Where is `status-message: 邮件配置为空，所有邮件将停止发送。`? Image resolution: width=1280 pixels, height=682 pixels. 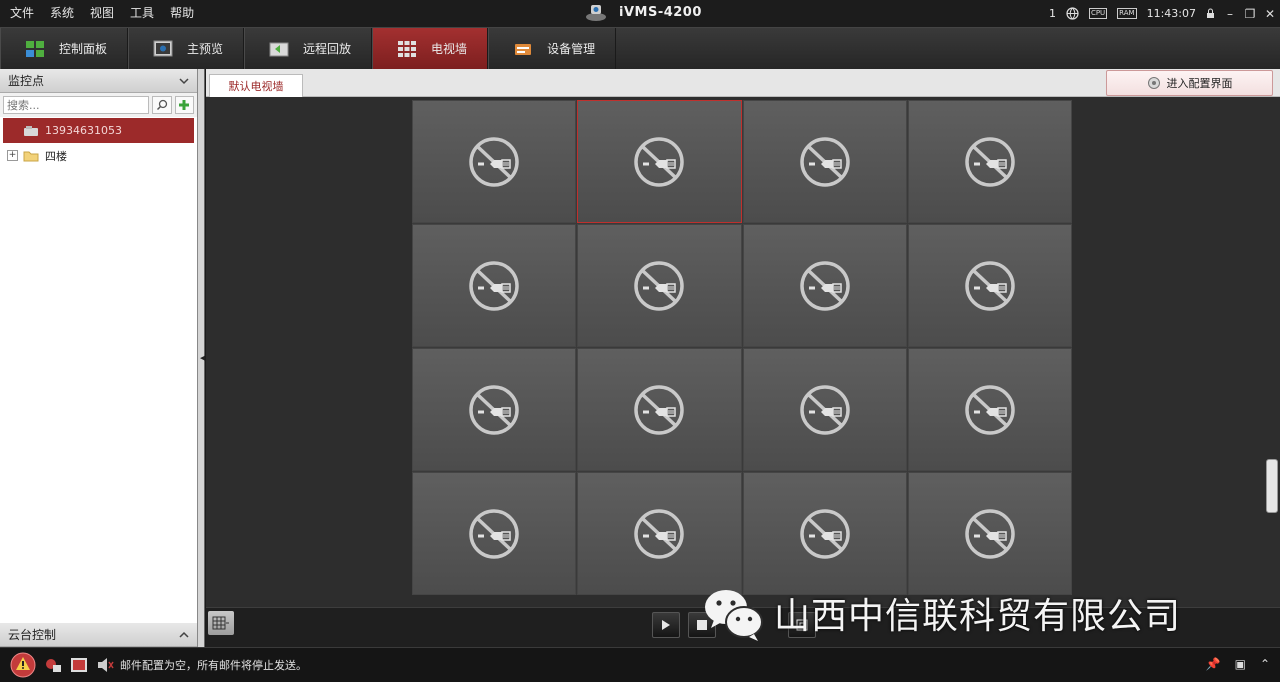
status-message: 邮件配置为空，所有邮件将停止发送。 is located at coordinates (213, 665).